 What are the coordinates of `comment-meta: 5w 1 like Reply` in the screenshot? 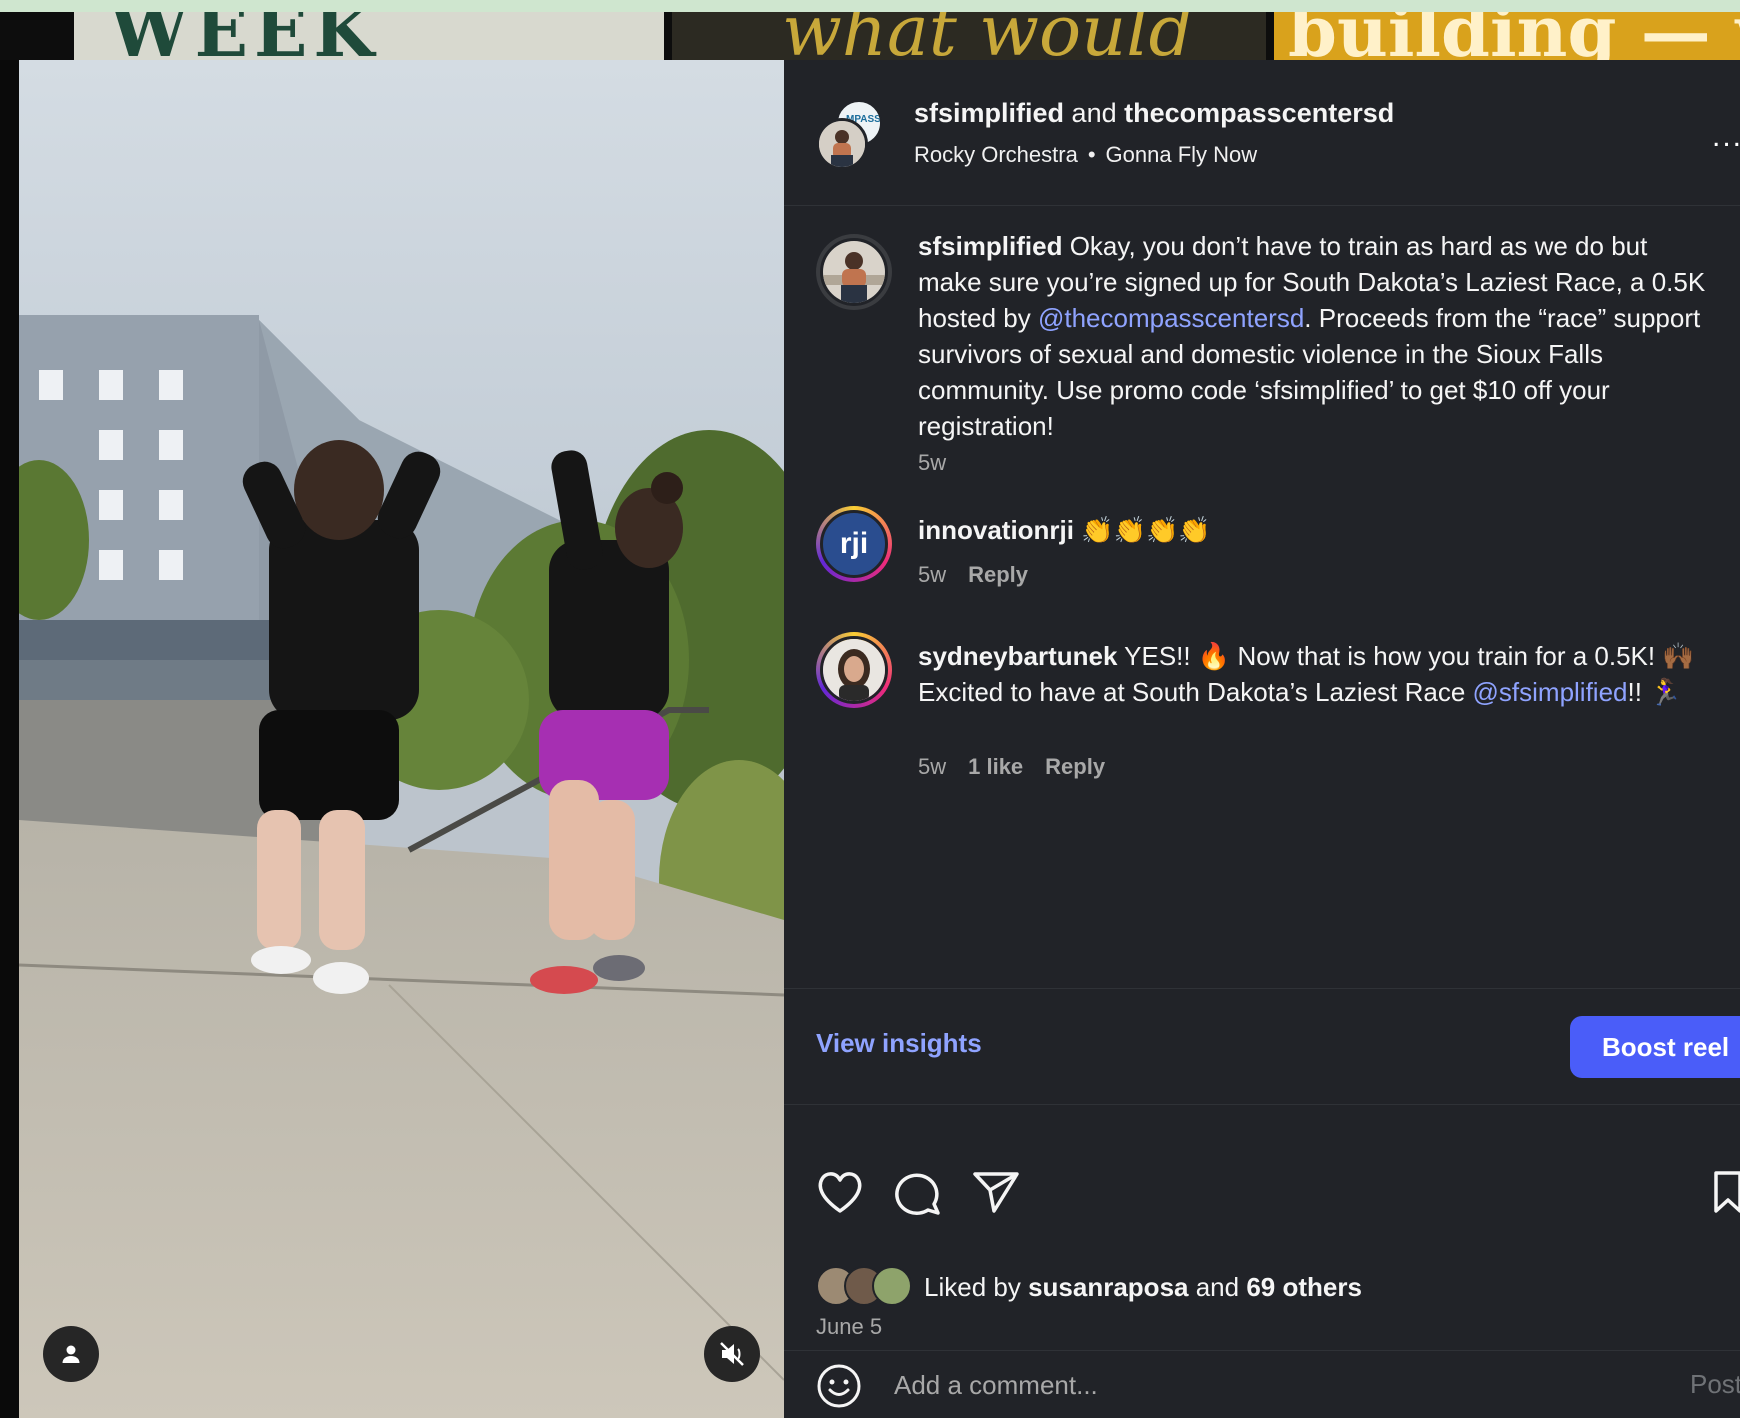 It's located at (1011, 767).